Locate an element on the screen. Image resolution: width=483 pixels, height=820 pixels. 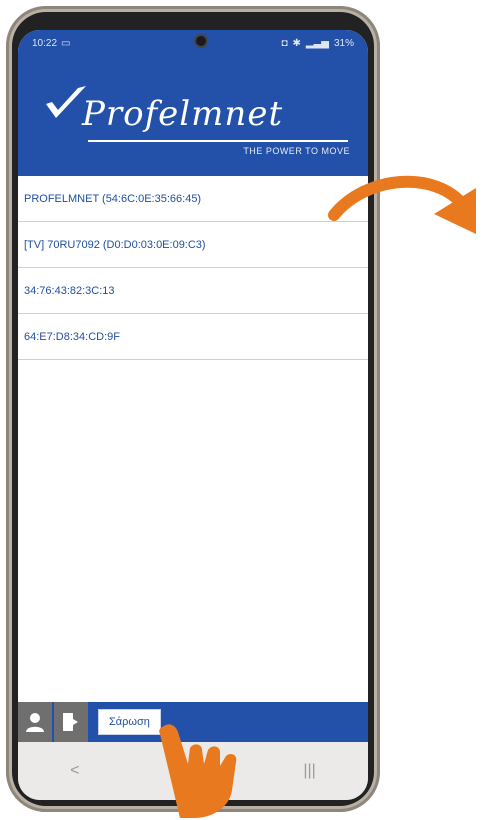
device-item: [TV] 70RU7092 (D0:D0:03:0E:09:C3) is located at coordinates (193, 245).